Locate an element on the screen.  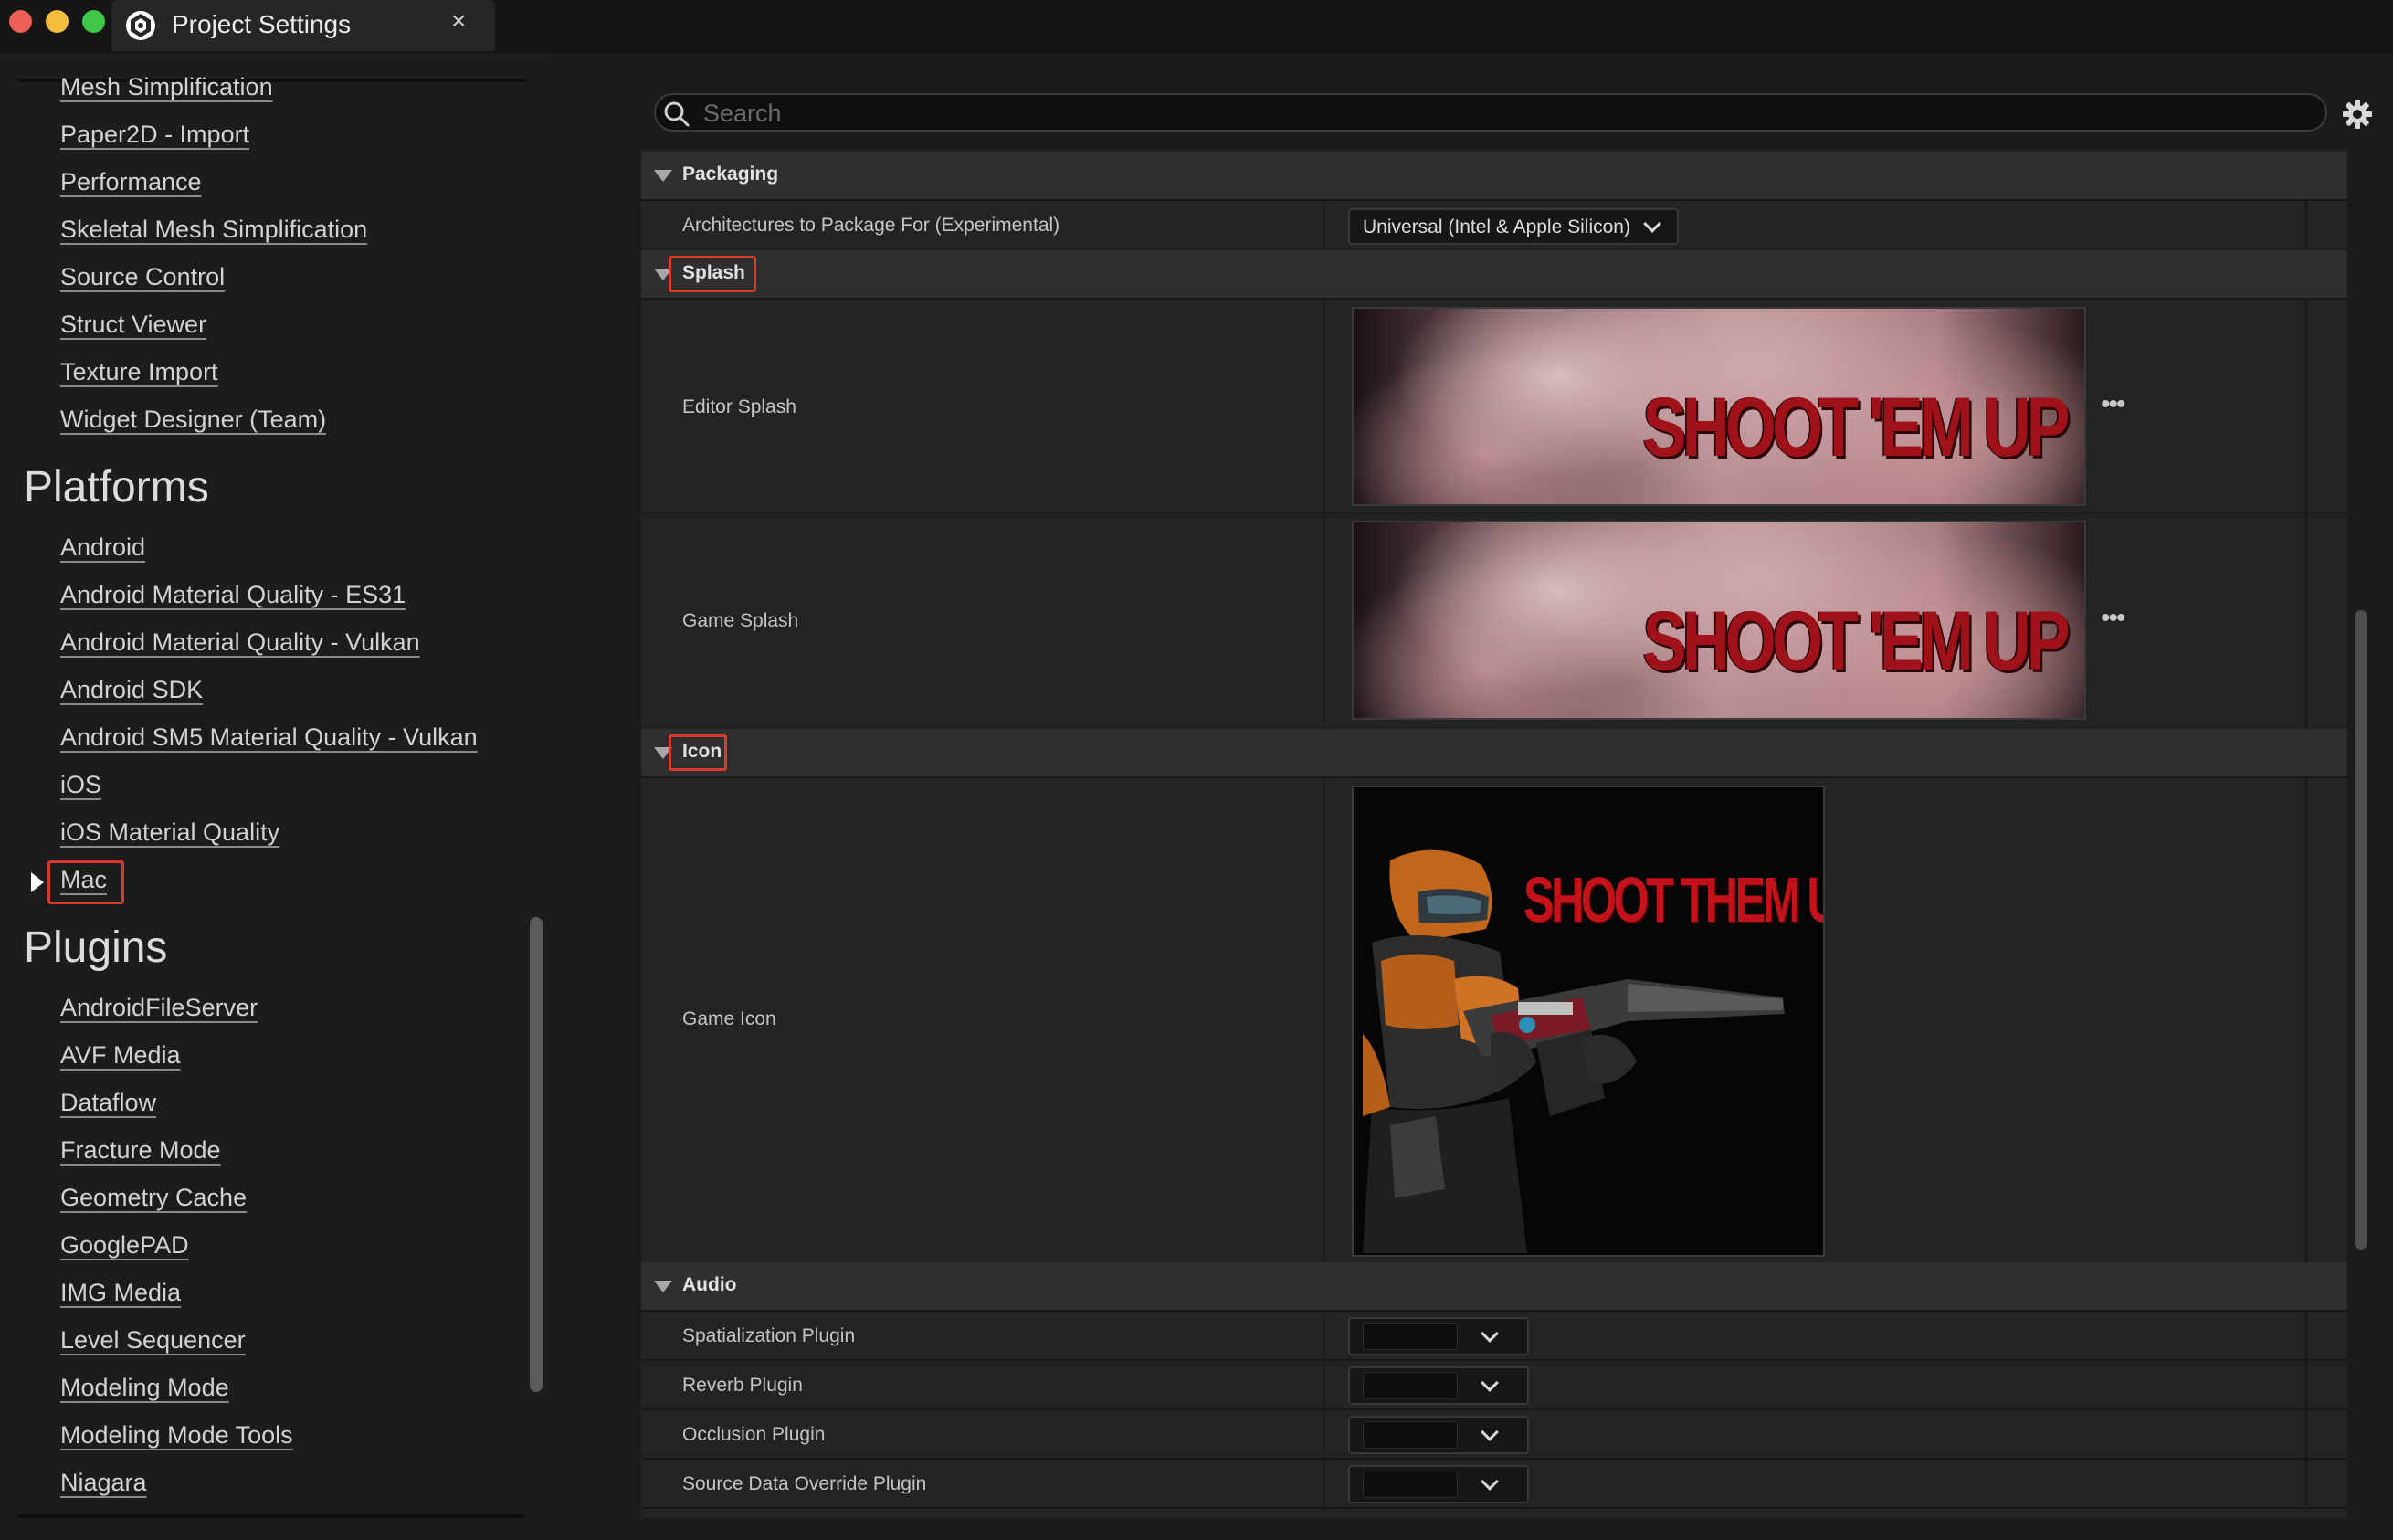
tab-title: Project Settings is located at coordinates (262, 24).